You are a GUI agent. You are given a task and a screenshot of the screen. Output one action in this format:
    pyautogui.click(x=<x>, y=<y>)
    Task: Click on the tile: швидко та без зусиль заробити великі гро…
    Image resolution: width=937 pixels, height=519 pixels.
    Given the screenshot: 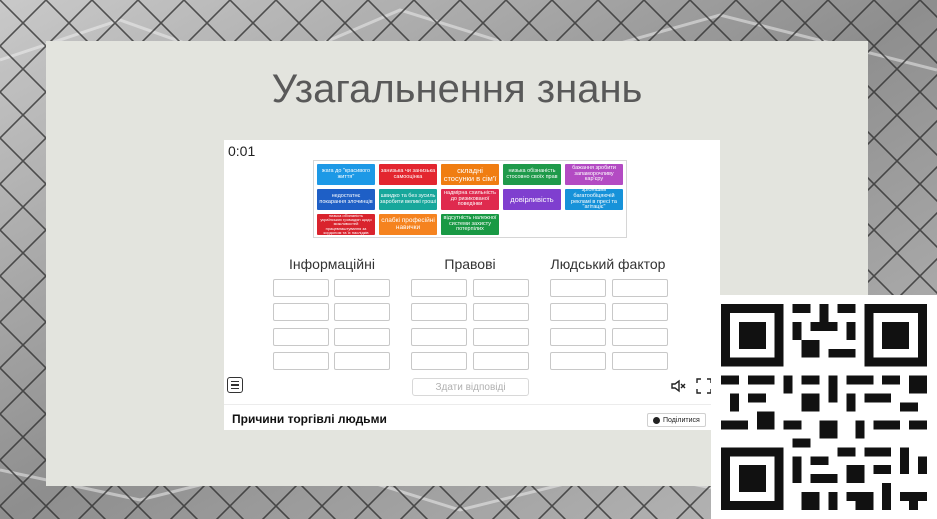 What is the action you would take?
    pyautogui.click(x=408, y=199)
    